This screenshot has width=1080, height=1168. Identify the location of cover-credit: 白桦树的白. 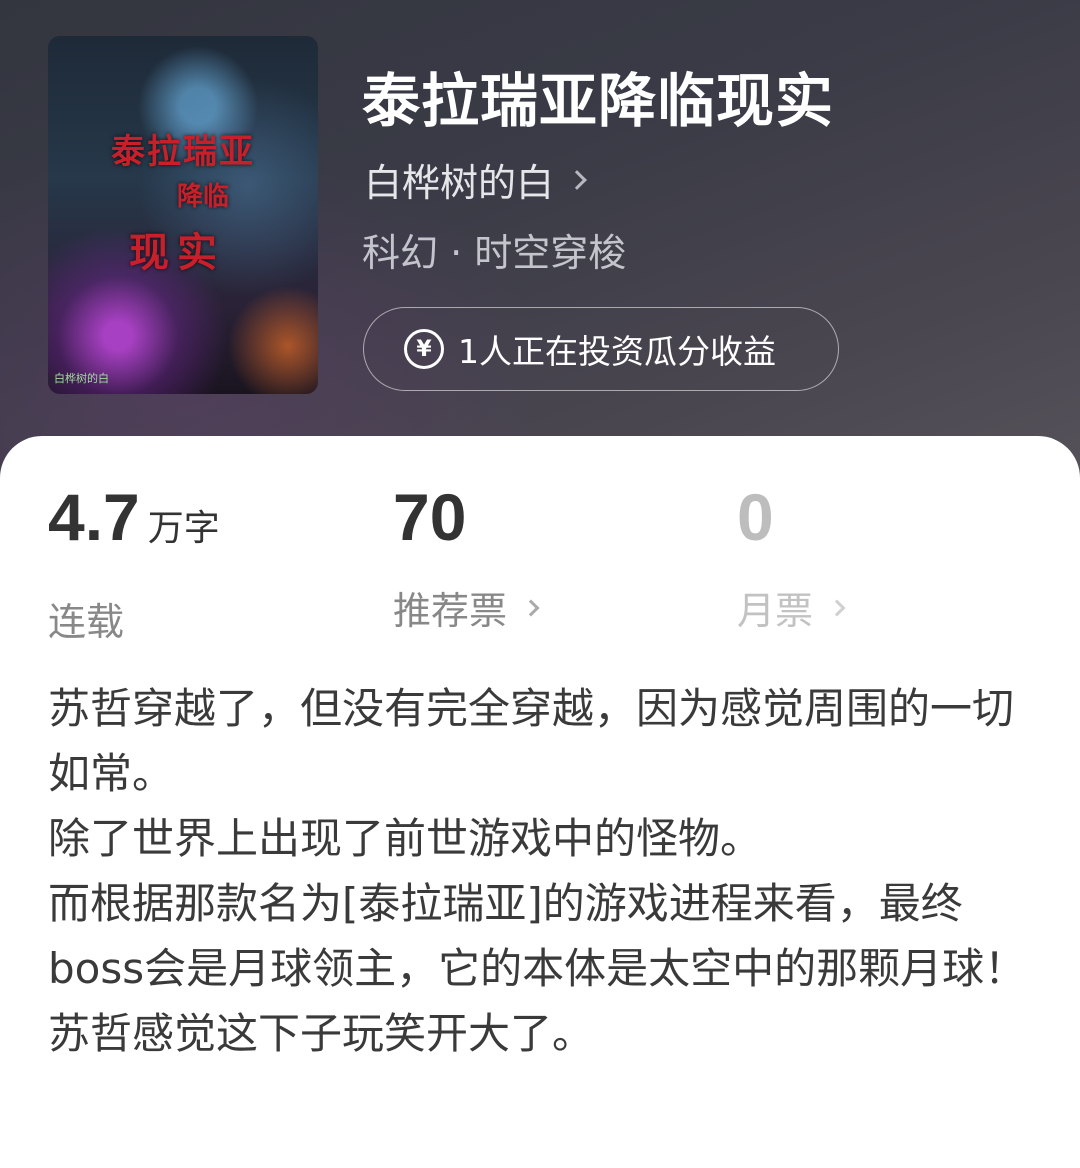
(81, 378).